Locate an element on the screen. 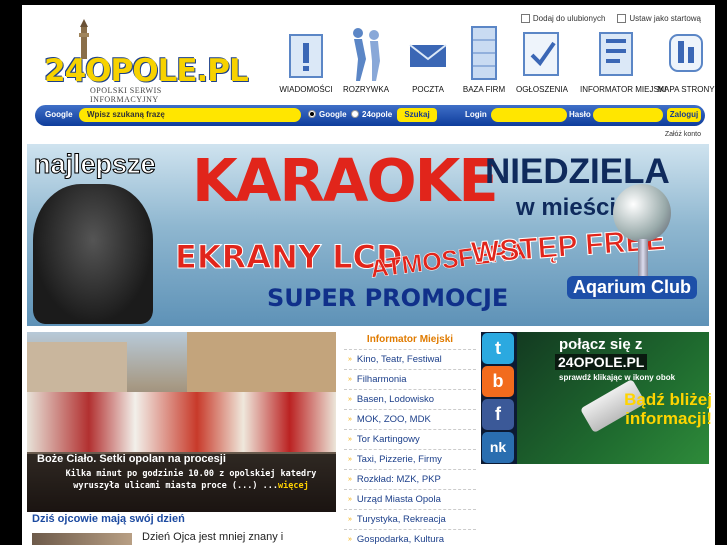 This screenshot has width=727, height=545. bookmark-icon is located at coordinates (525, 19).